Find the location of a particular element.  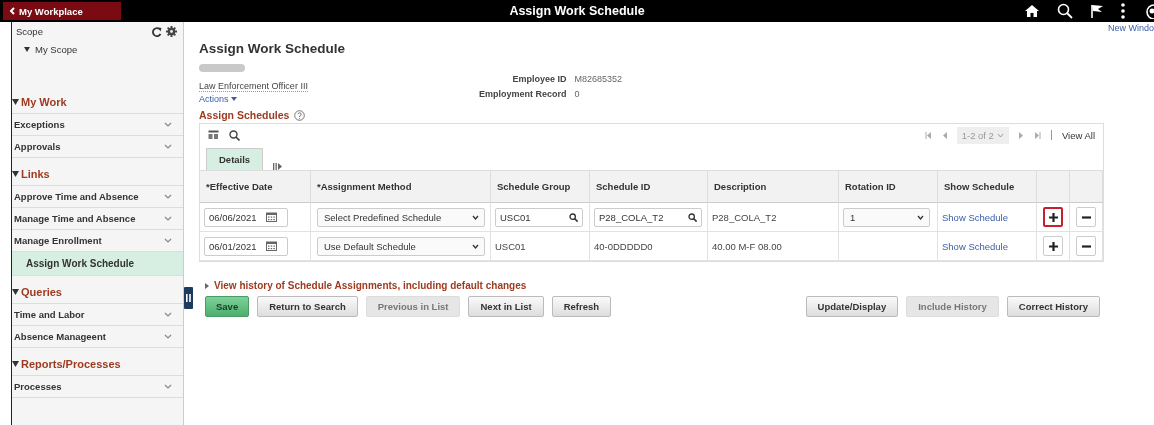

personalize-grid-icon is located at coordinates (213, 135).